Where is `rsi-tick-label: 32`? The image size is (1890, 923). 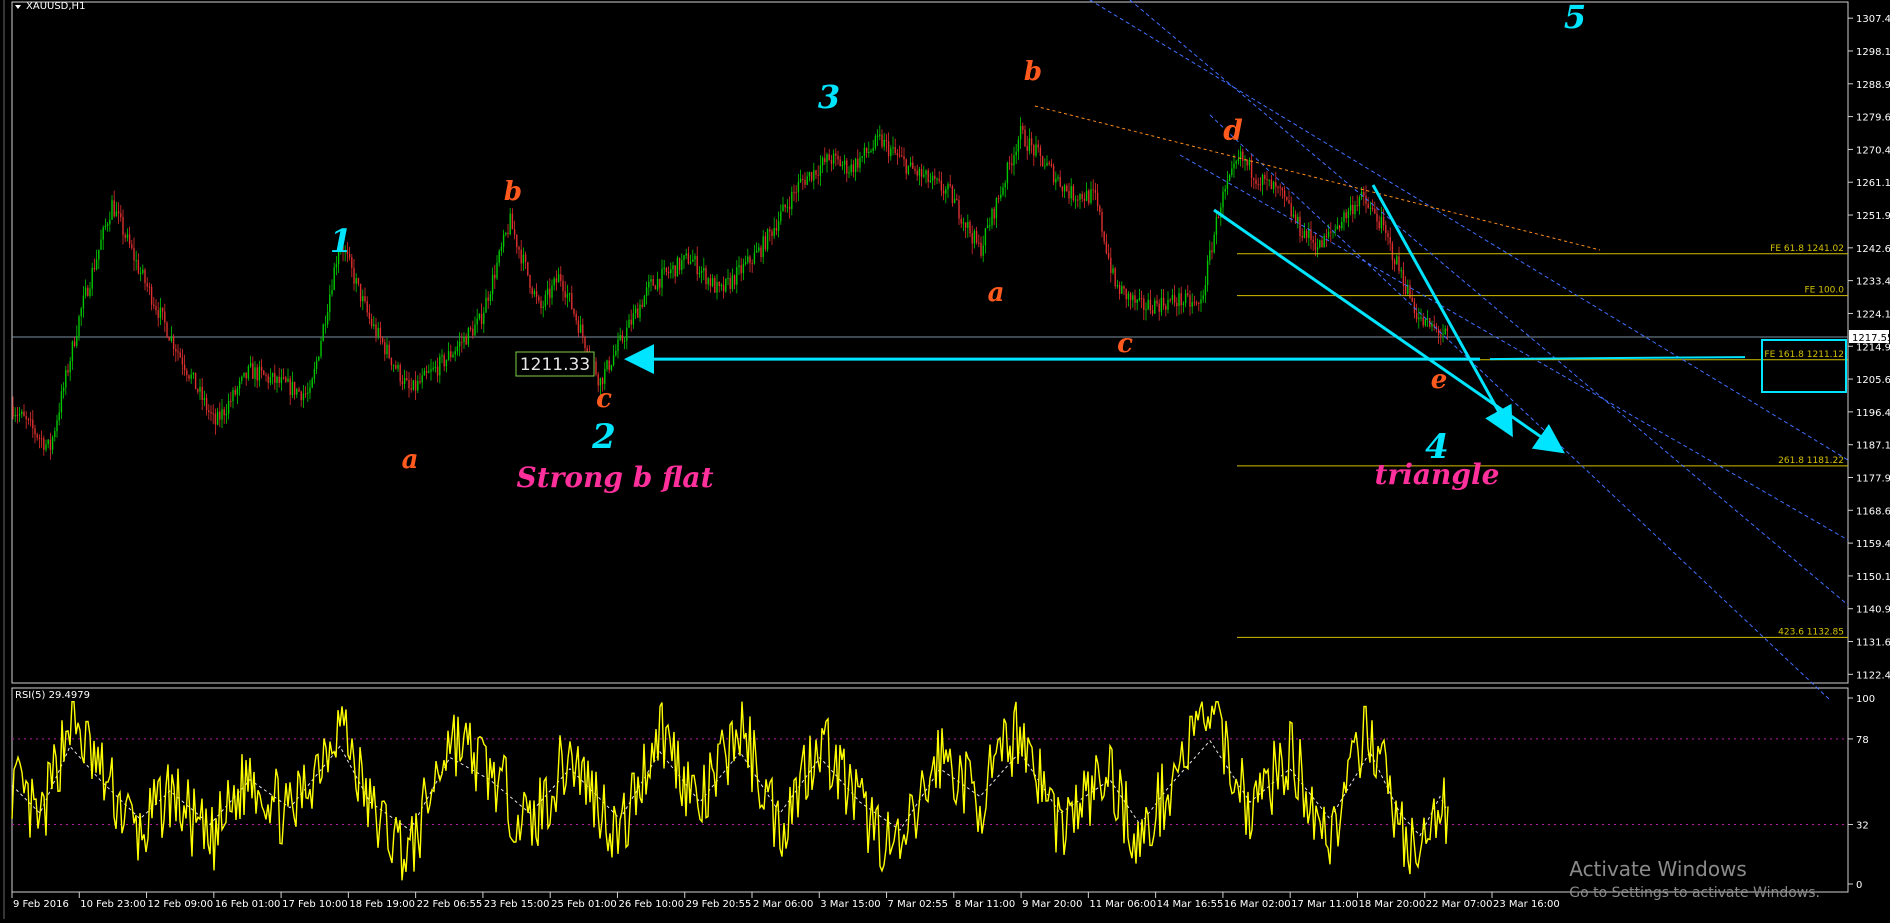 rsi-tick-label: 32 is located at coordinates (1862, 825).